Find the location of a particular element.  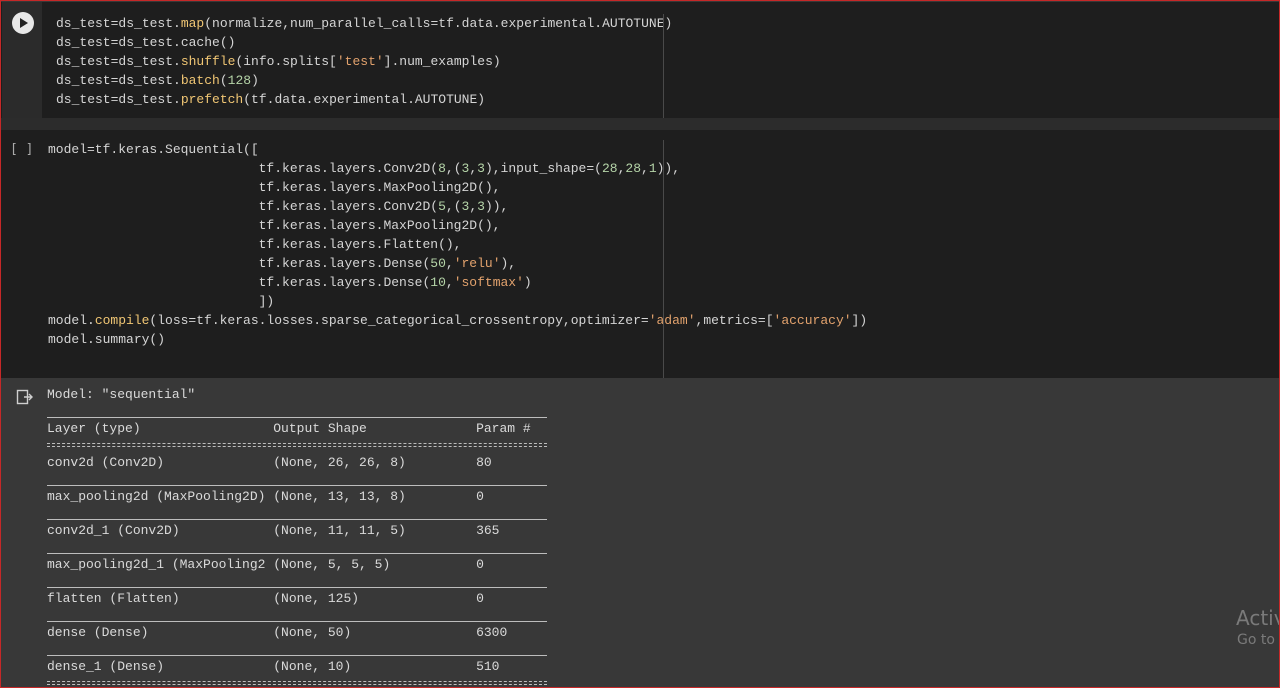

code-line: tf.keras.layers.Dense(10,'softmax') is located at coordinates (290, 282).